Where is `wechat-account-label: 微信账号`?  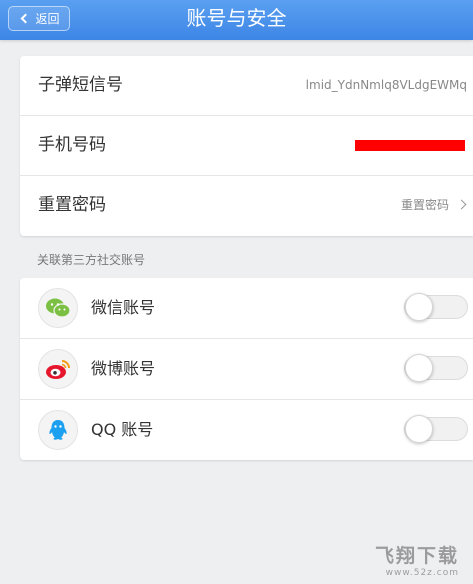 wechat-account-label: 微信账号 is located at coordinates (123, 307).